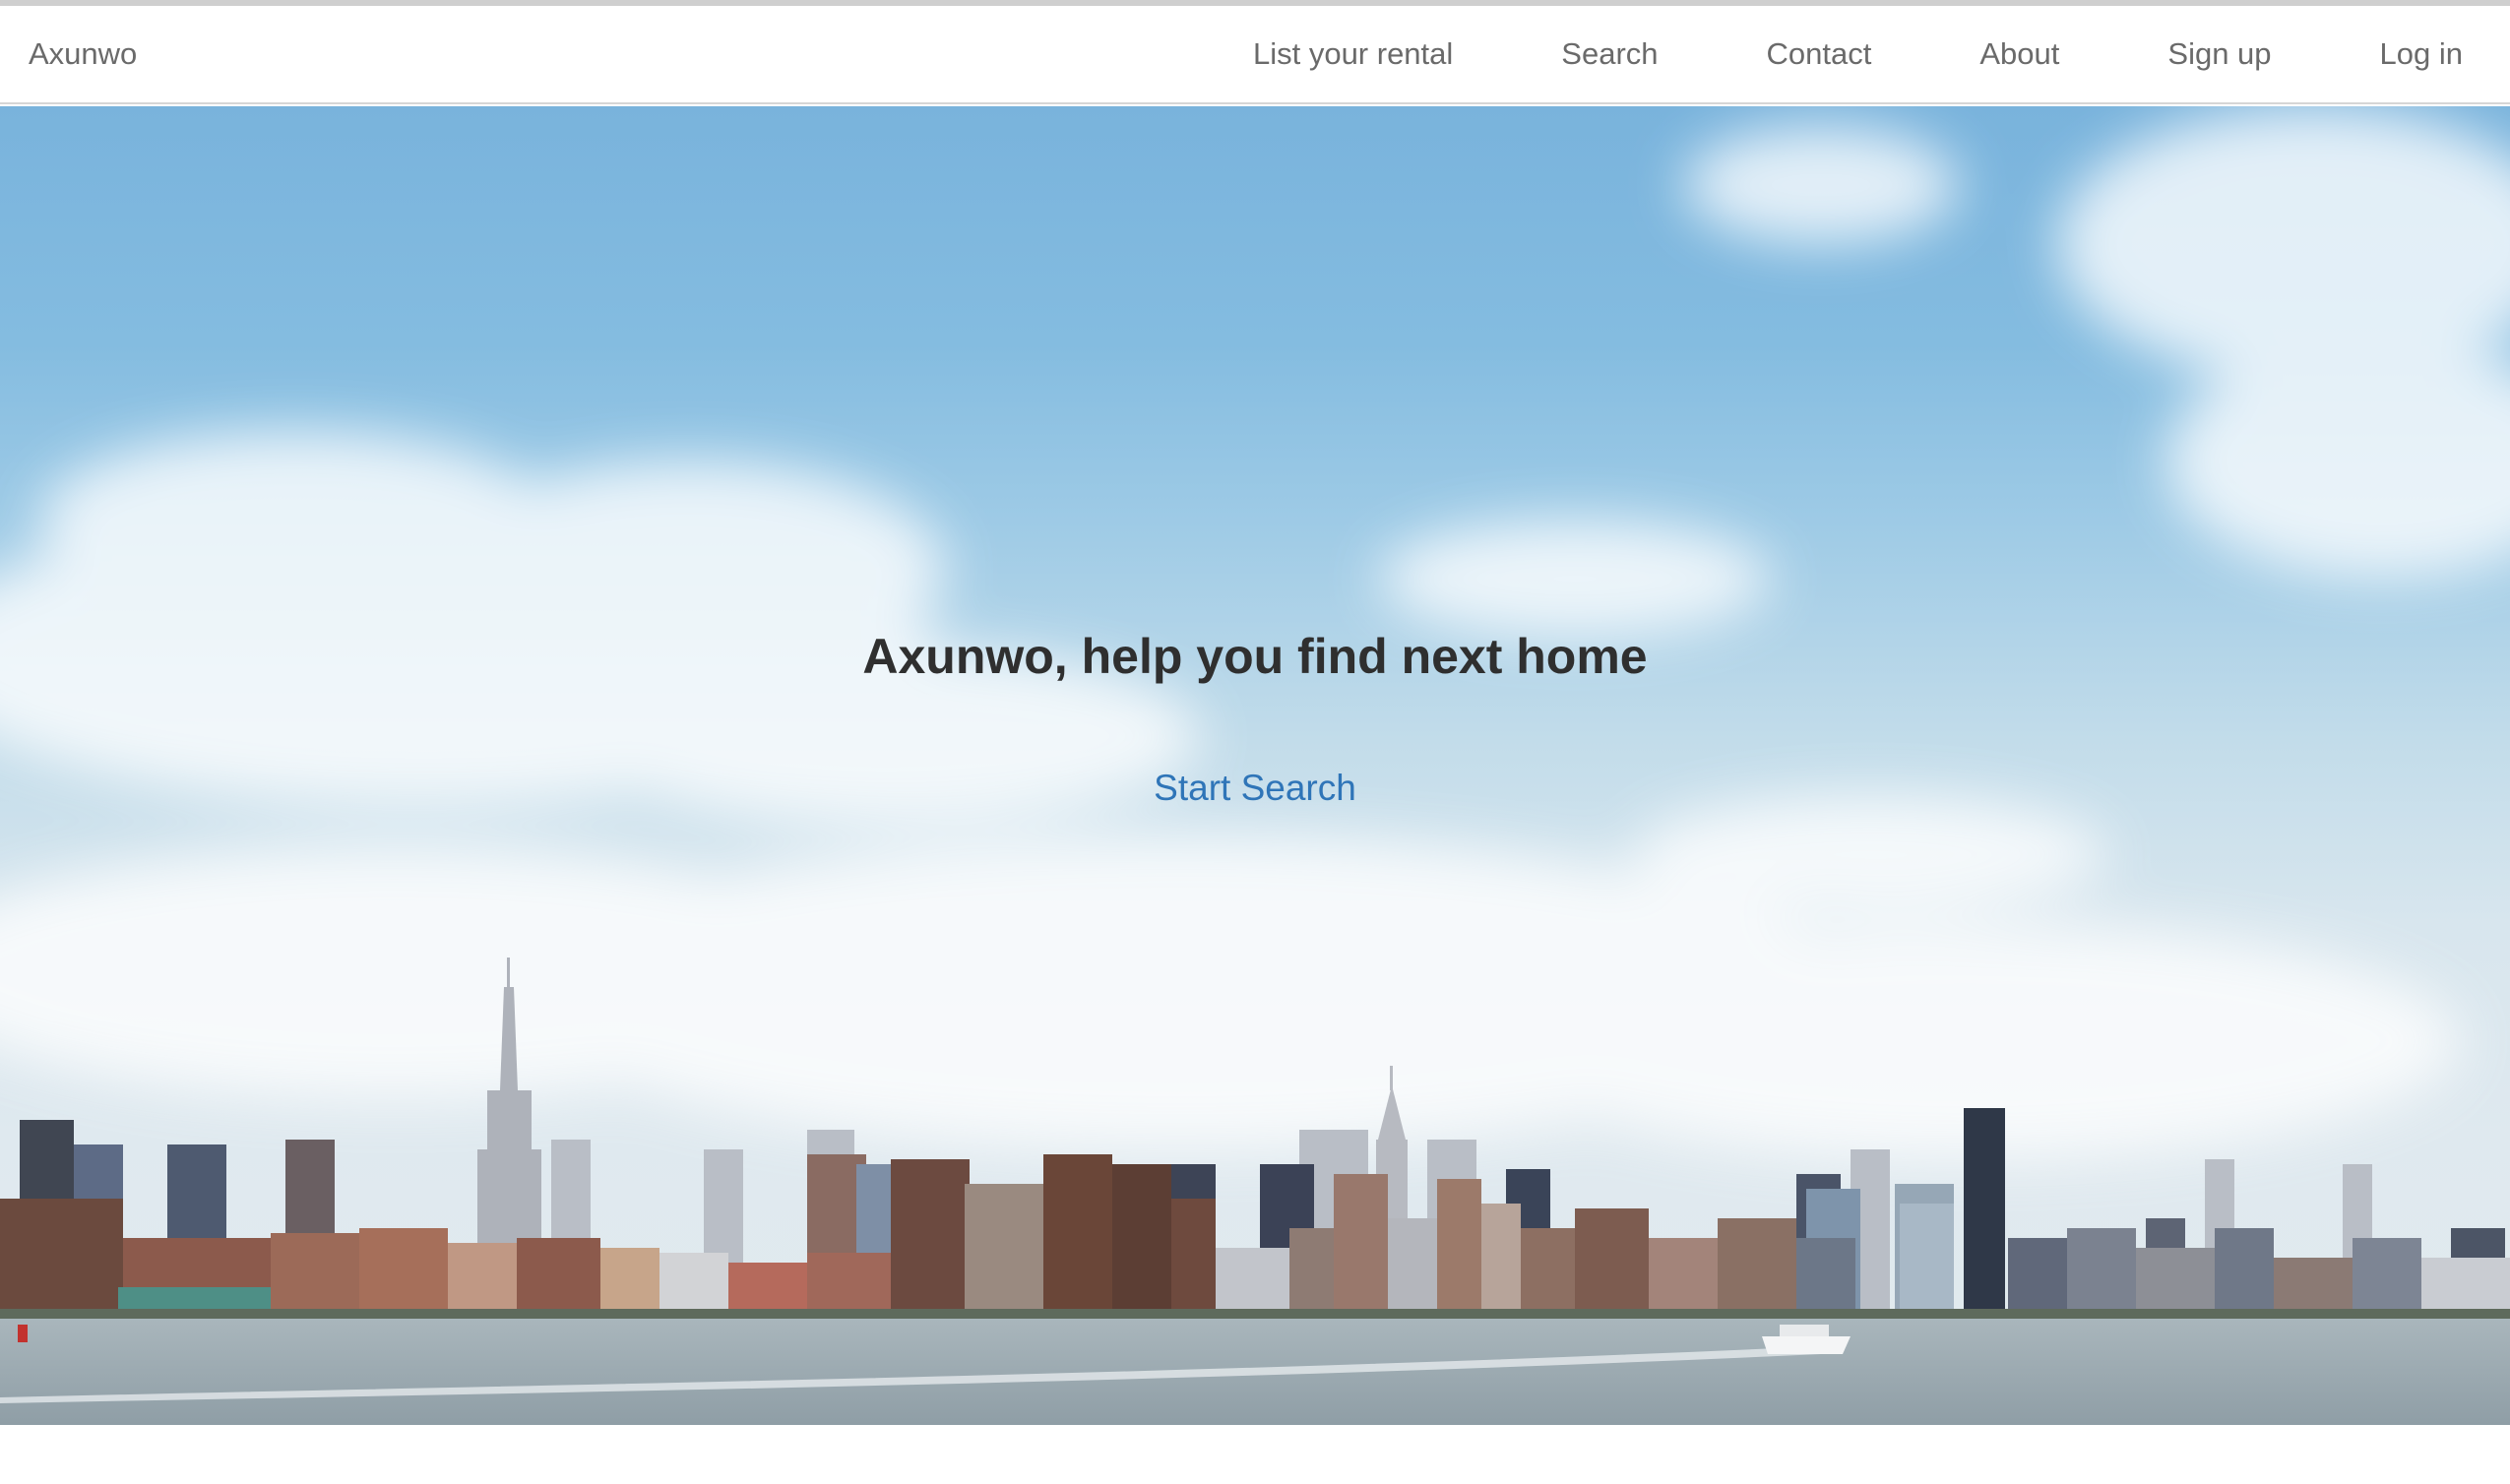 This screenshot has width=2510, height=1484. What do you see at coordinates (83, 54) in the screenshot?
I see `brand-link: Axunwo` at bounding box center [83, 54].